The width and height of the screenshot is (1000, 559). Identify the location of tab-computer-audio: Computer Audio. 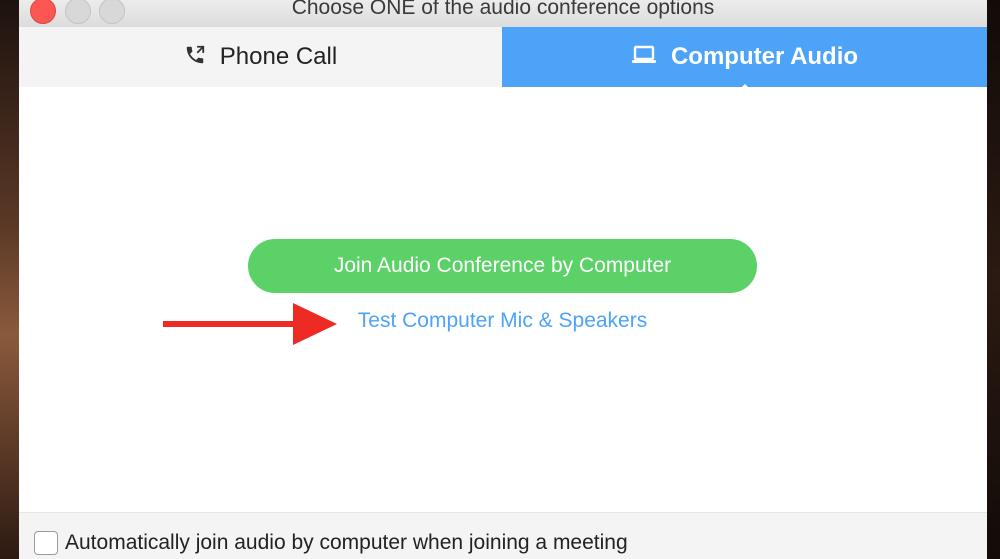
(744, 57).